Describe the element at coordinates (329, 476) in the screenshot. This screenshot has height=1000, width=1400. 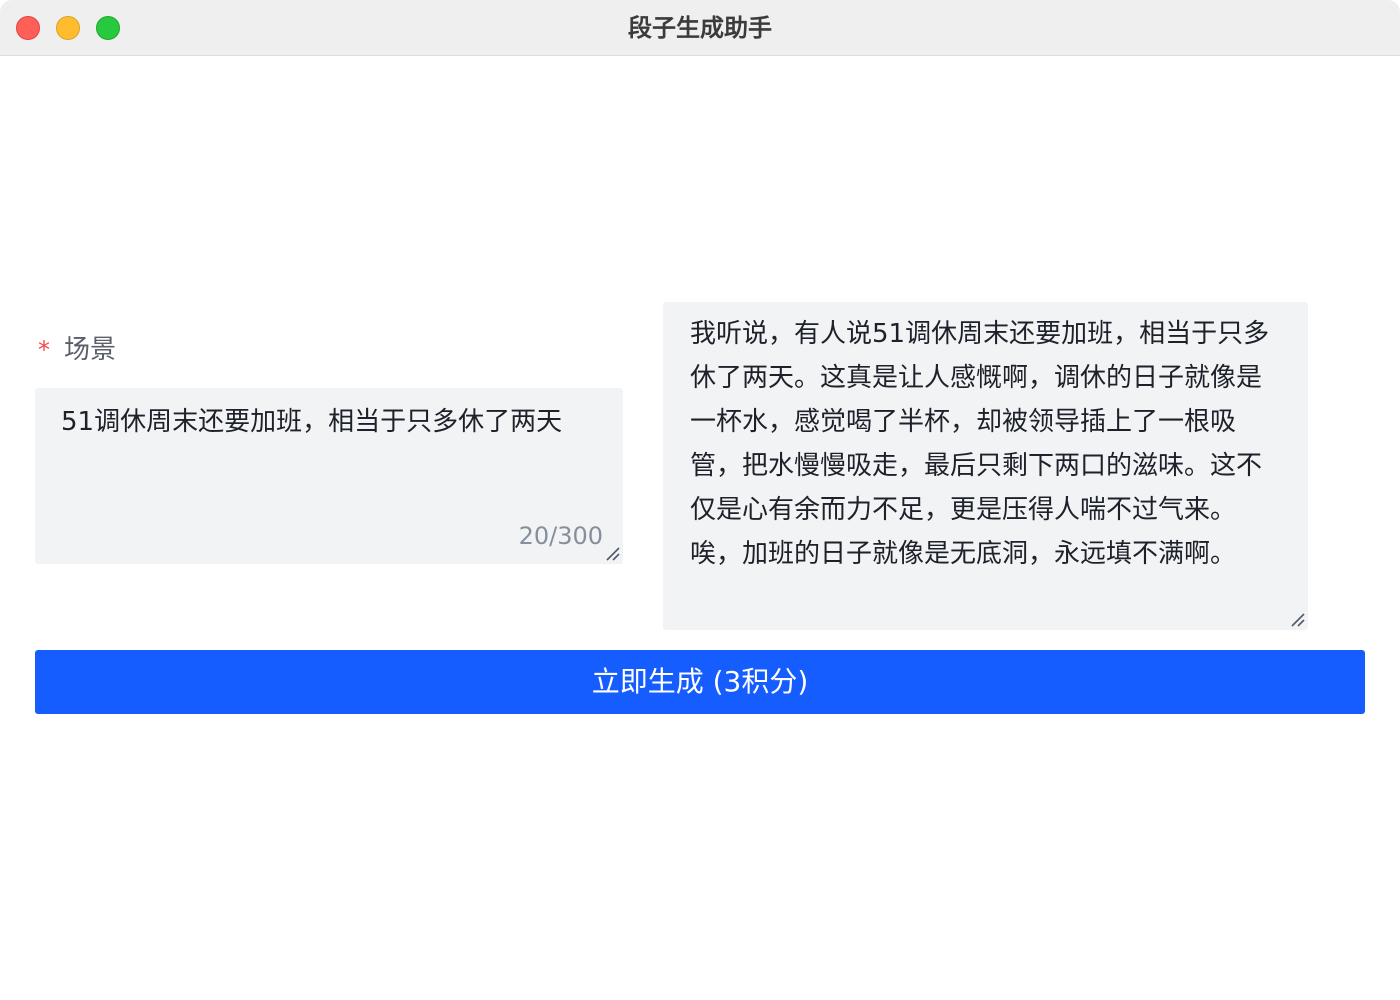
I see `scene-textarea: 51调休周末还要加班，相当于只多休了两天 20/300` at that location.